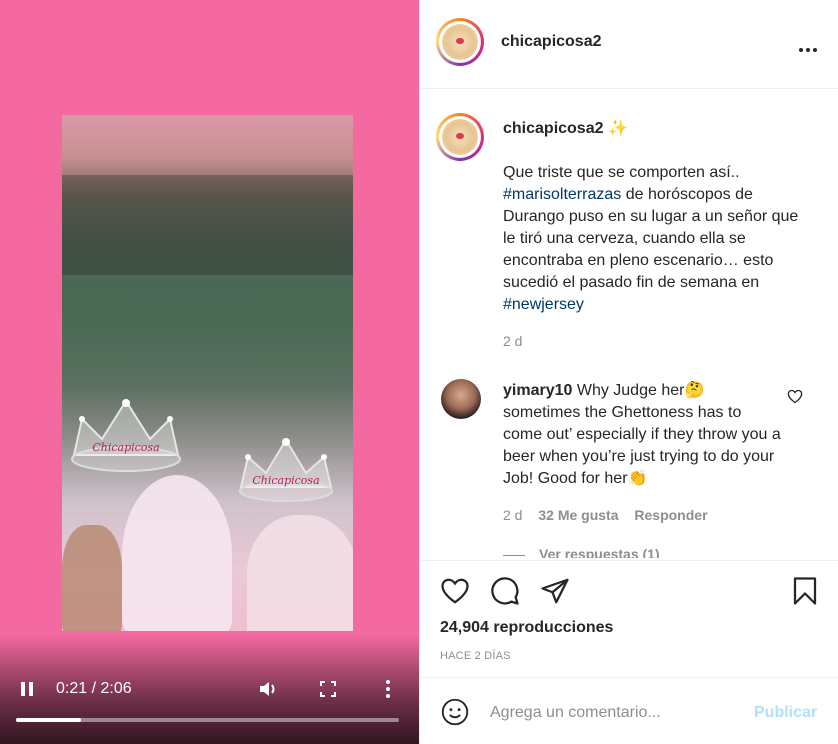 Image resolution: width=838 pixels, height=744 pixels. Describe the element at coordinates (300, 573) in the screenshot. I see `figure-right` at that location.